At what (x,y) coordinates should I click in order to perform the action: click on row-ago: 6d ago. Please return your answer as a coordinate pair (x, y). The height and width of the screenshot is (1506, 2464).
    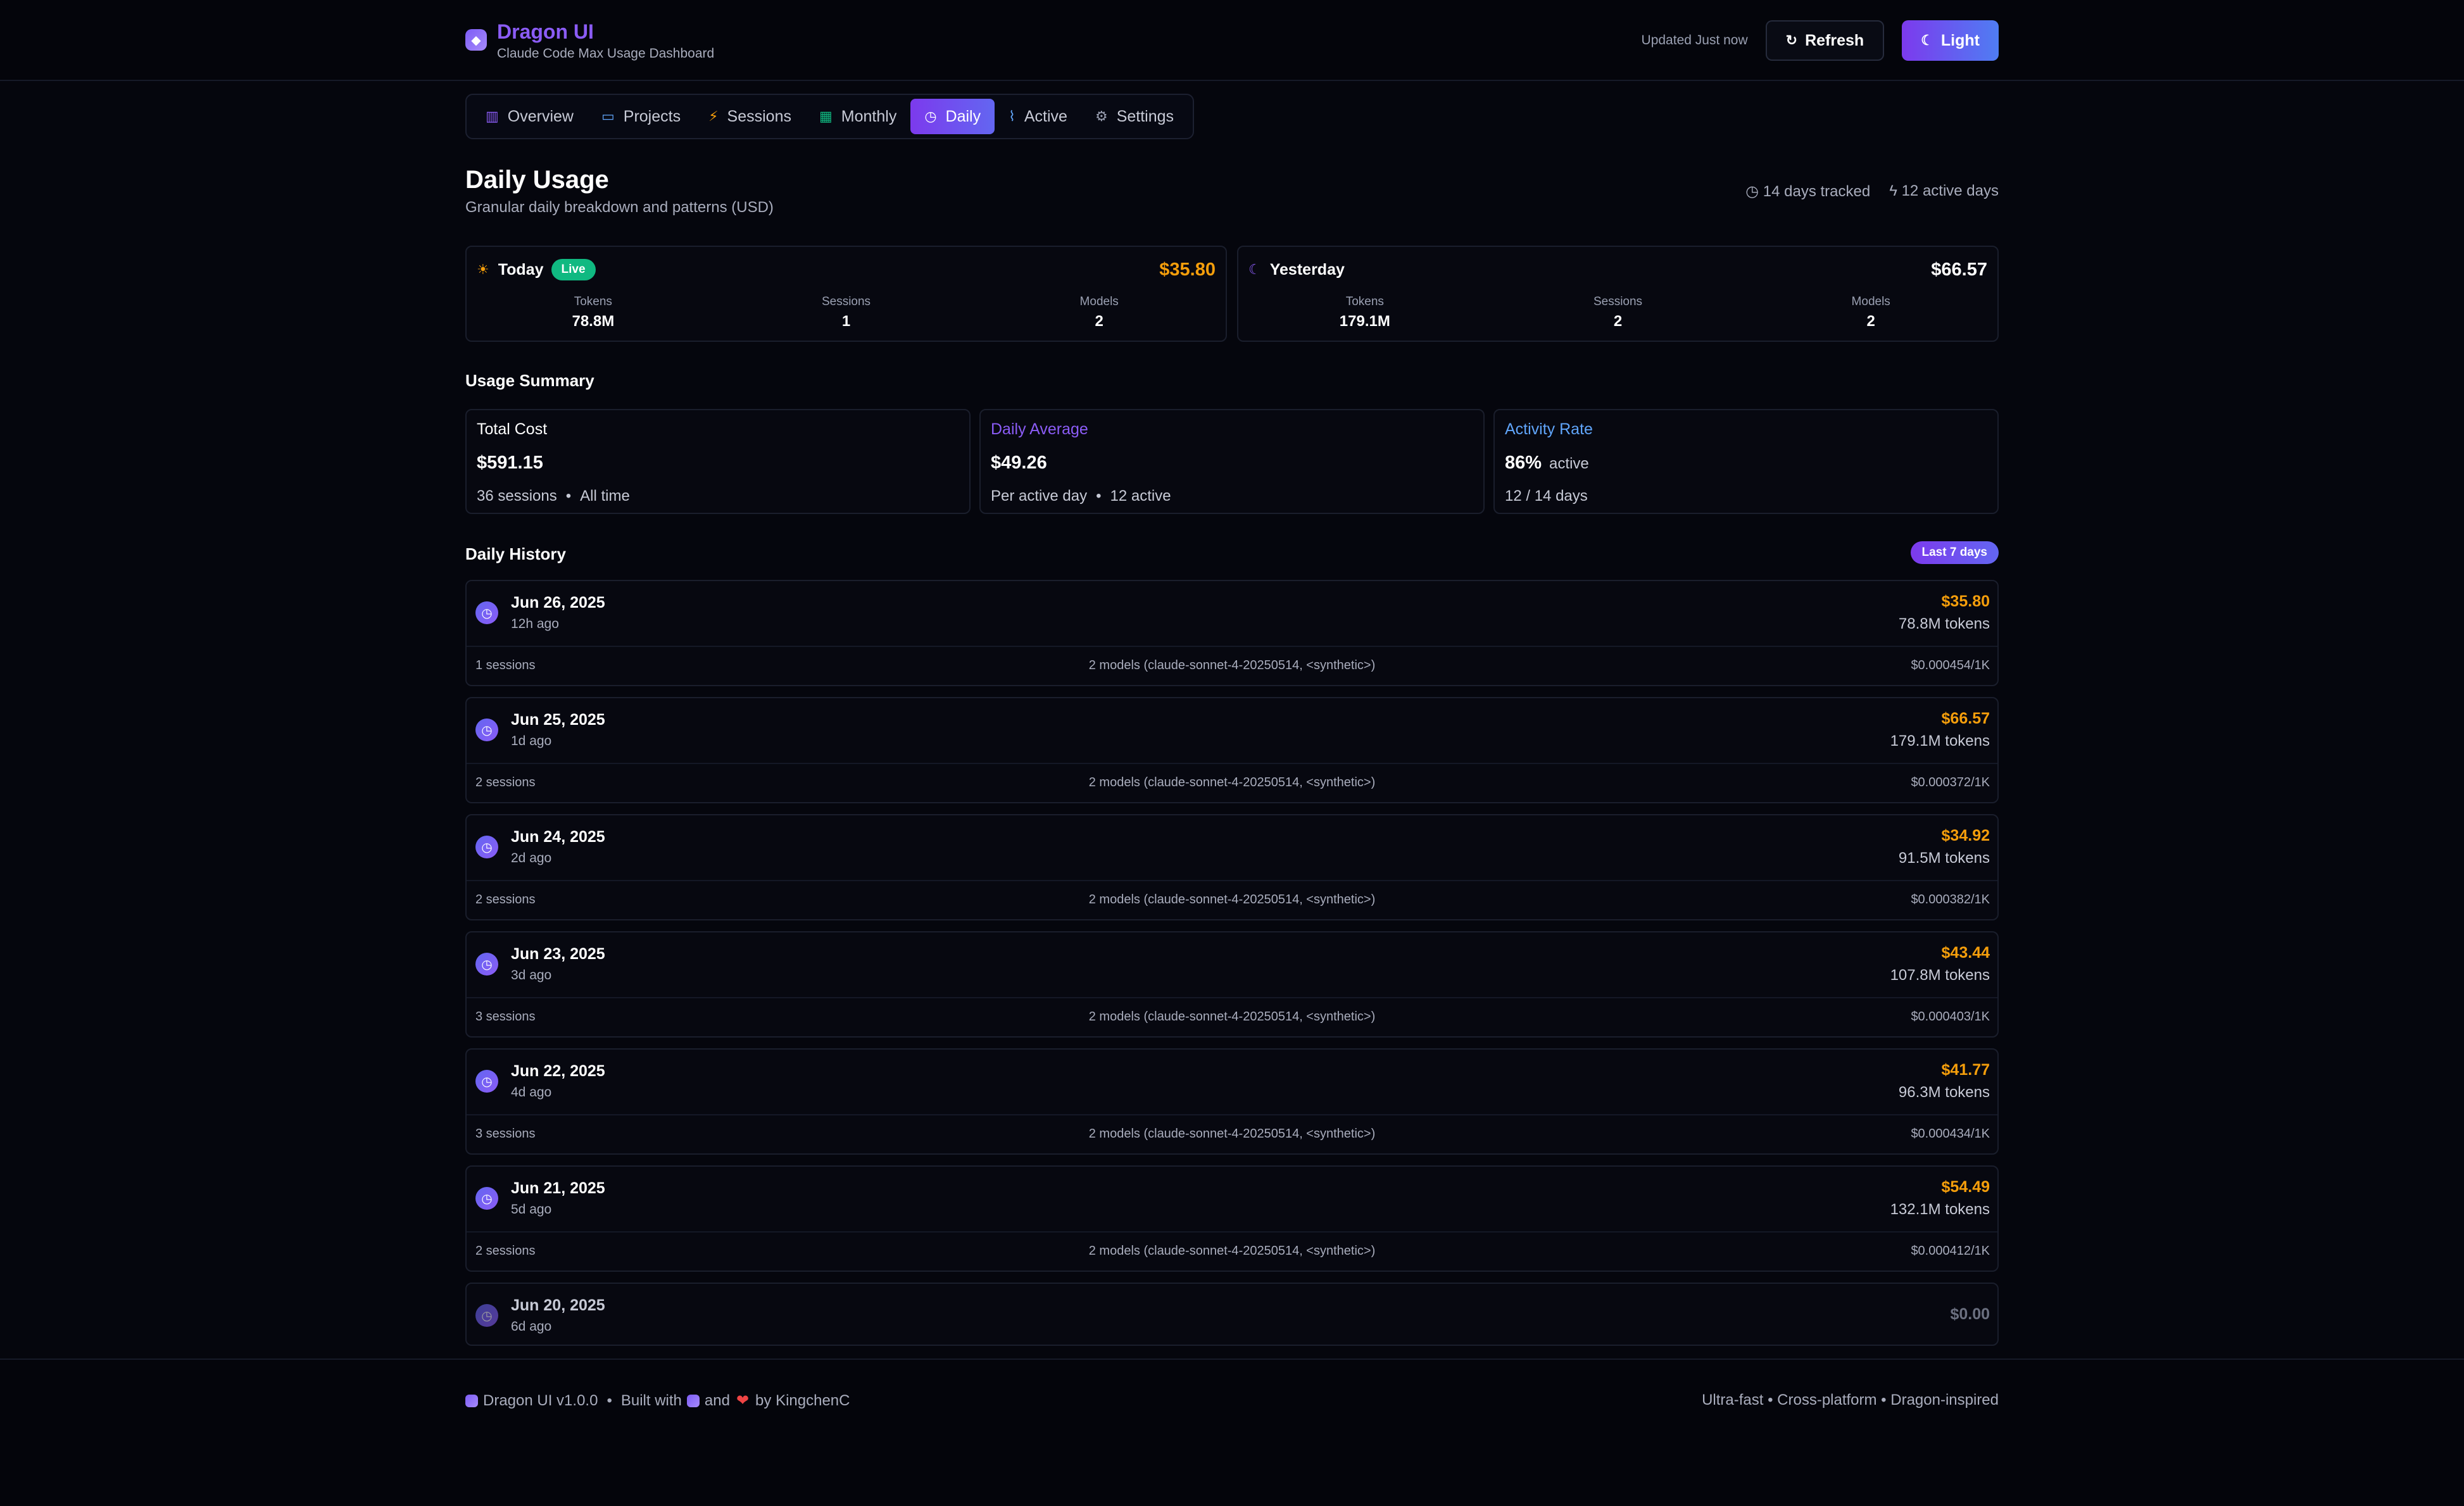
    Looking at the image, I should click on (531, 1326).